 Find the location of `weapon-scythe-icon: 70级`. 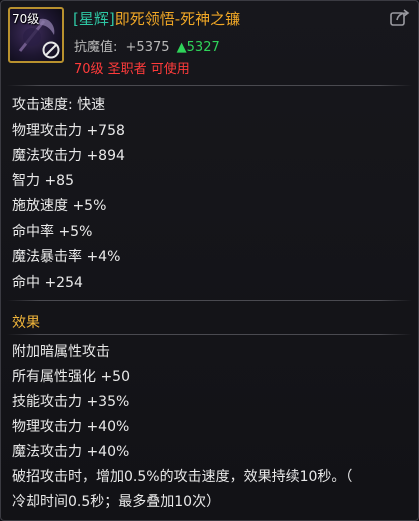

weapon-scythe-icon: 70级 is located at coordinates (36, 35).